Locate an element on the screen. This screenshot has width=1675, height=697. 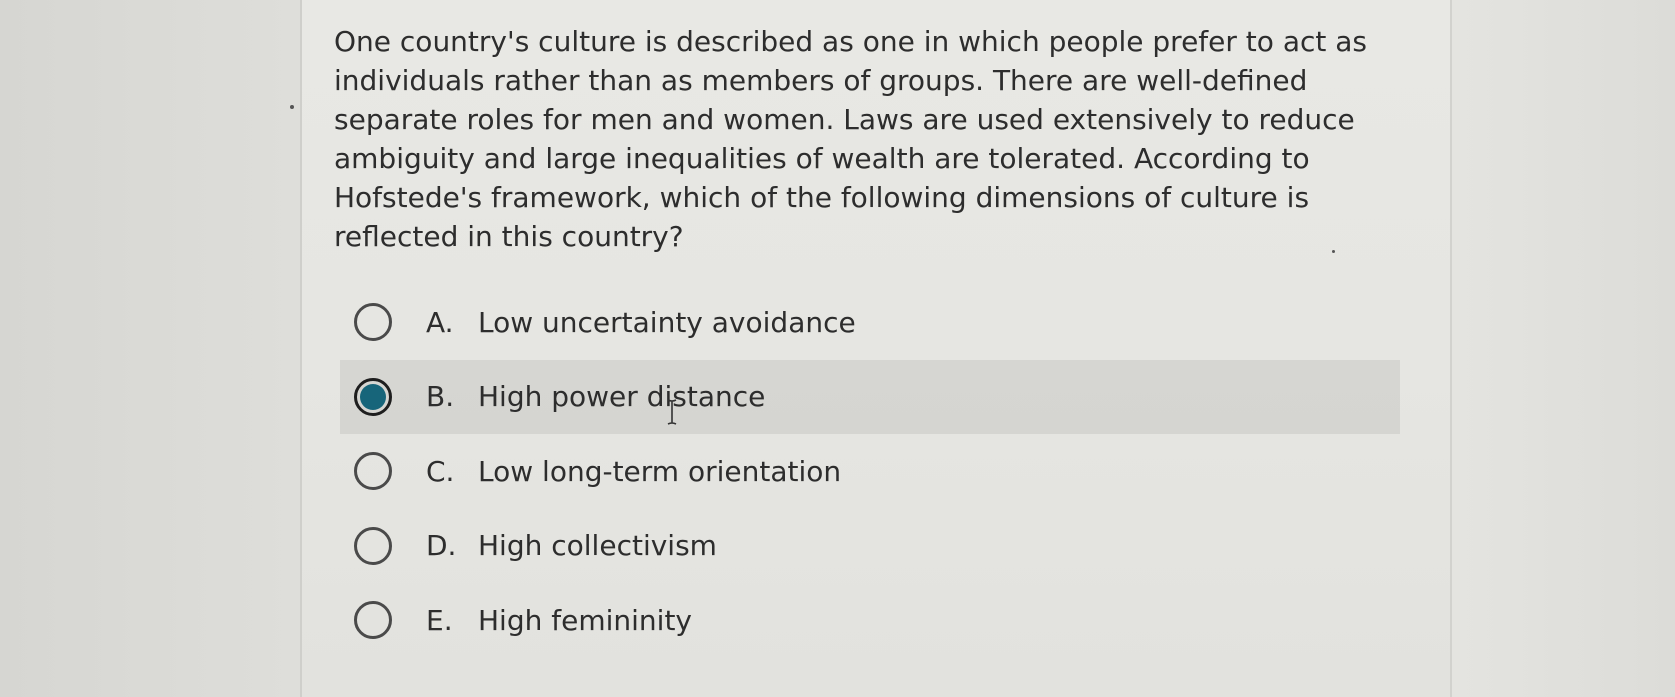
radio-button-d is located at coordinates (373, 545).